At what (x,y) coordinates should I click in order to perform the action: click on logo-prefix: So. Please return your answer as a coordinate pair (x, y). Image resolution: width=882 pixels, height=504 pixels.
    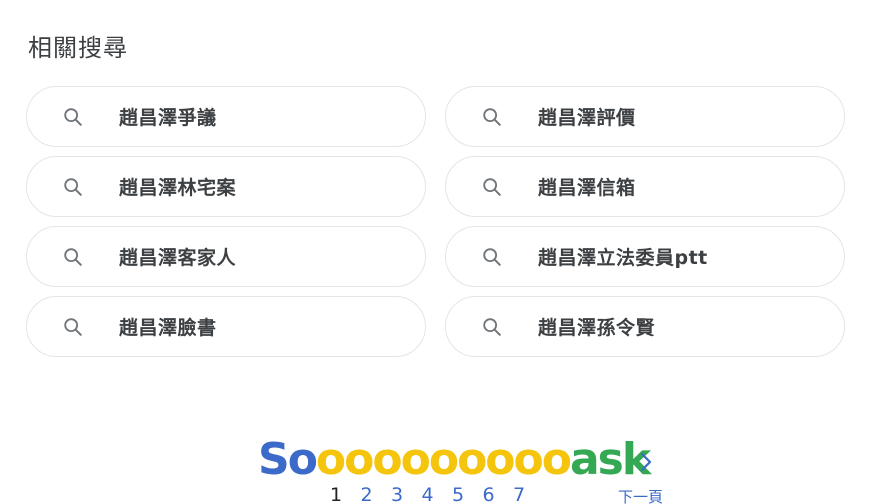
    Looking at the image, I should click on (288, 459).